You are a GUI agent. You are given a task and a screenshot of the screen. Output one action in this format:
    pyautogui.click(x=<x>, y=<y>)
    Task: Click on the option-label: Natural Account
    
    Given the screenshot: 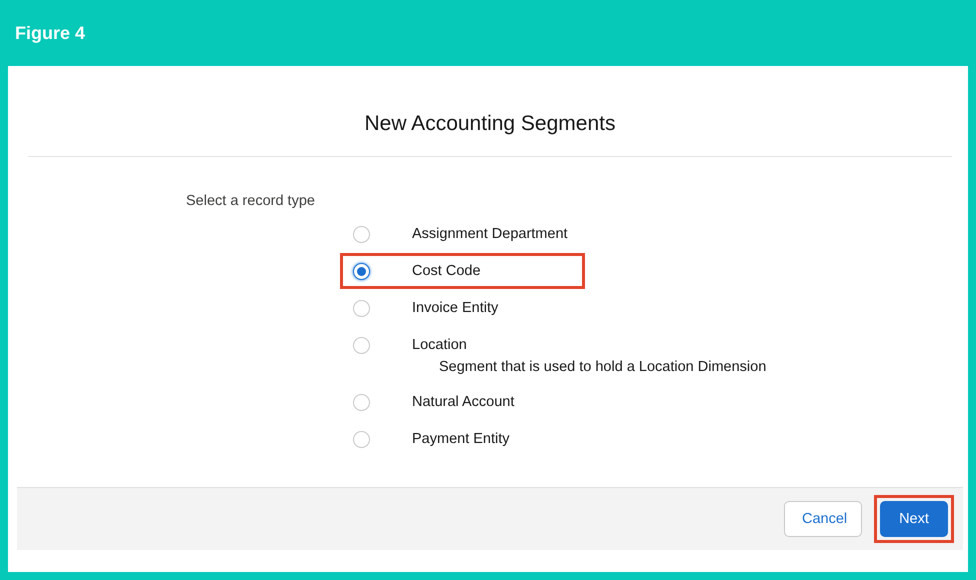 What is the action you would take?
    pyautogui.click(x=463, y=402)
    